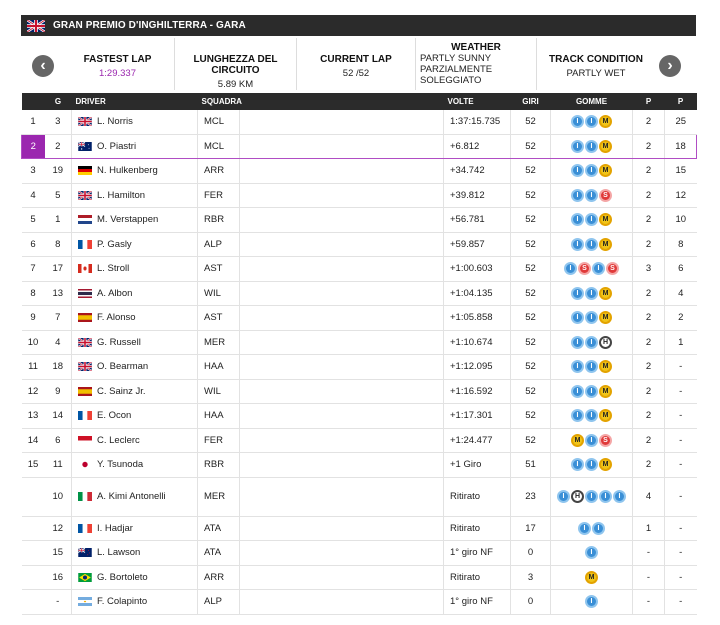  What do you see at coordinates (359, 465) in the screenshot?
I see `table-row: 15 11 Y. Tsunoda RBR +1 Giro 51 I I M 2-` at bounding box center [359, 465].